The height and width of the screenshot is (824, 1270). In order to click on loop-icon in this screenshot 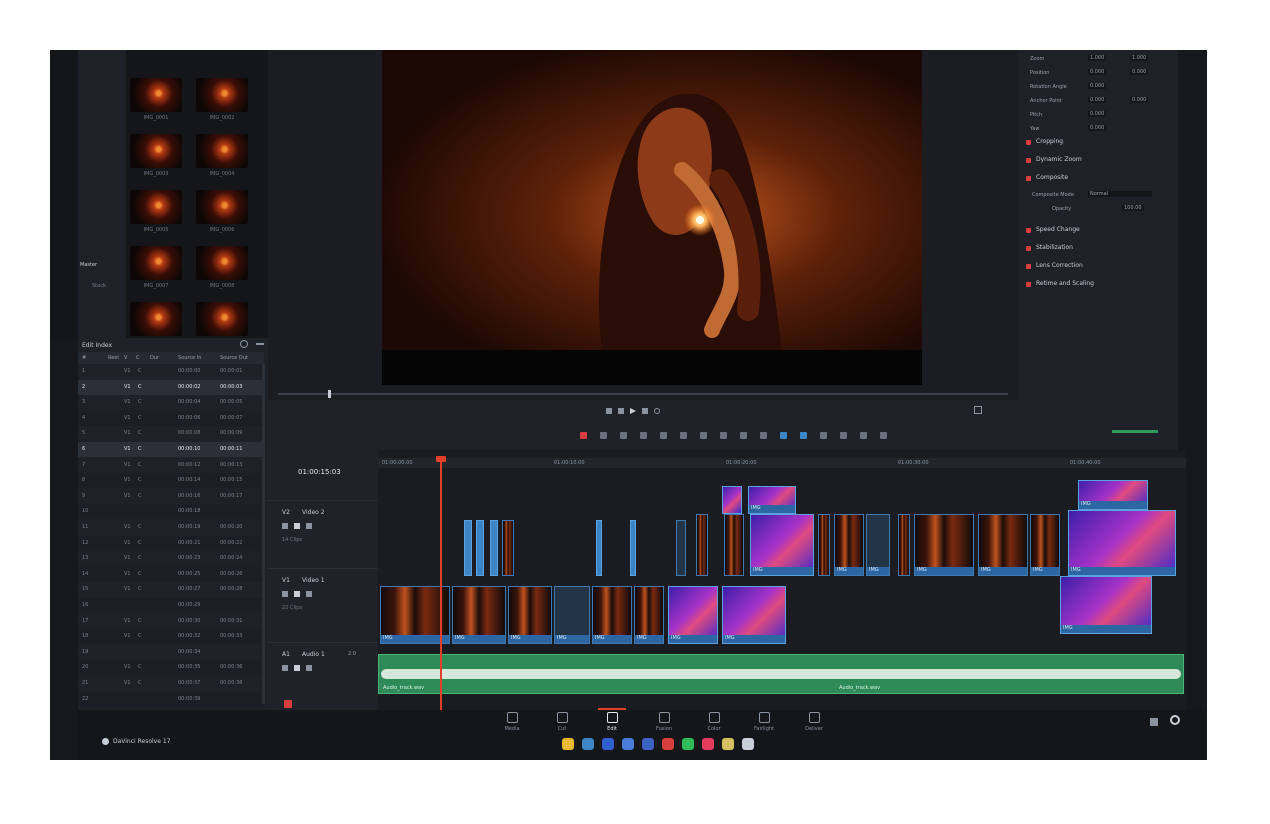, I will do `click(657, 411)`.